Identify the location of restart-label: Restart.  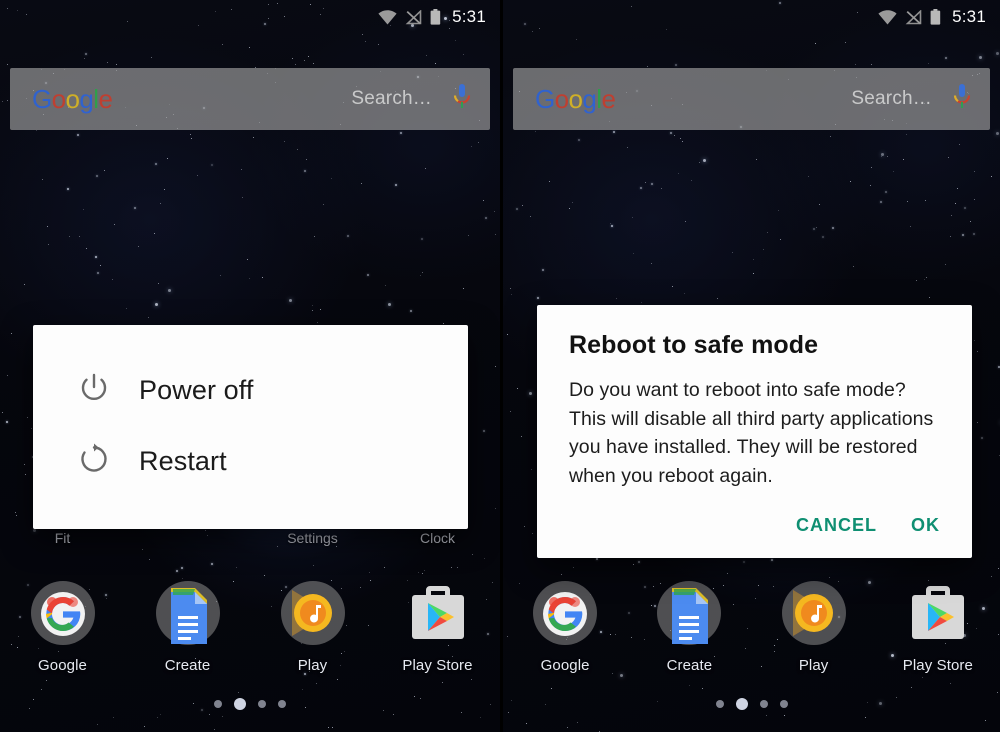
(183, 461).